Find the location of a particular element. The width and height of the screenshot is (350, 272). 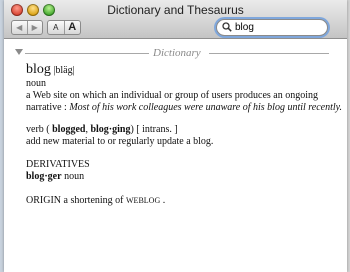

origin-end: . is located at coordinates (164, 200).